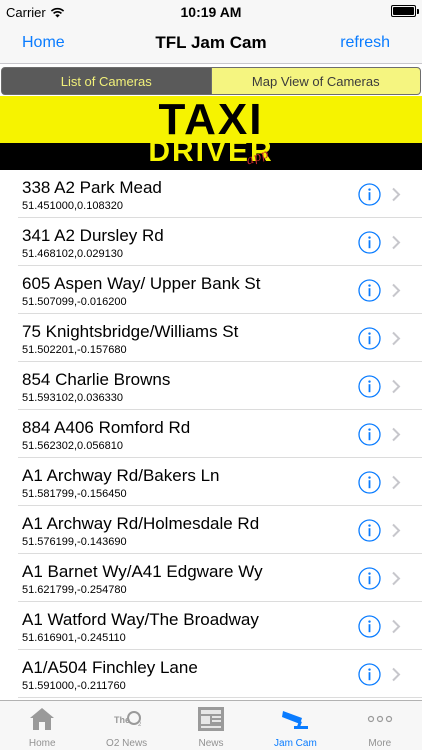  I want to click on status-bar: Carrier 10:19 AM, so click(211, 12).